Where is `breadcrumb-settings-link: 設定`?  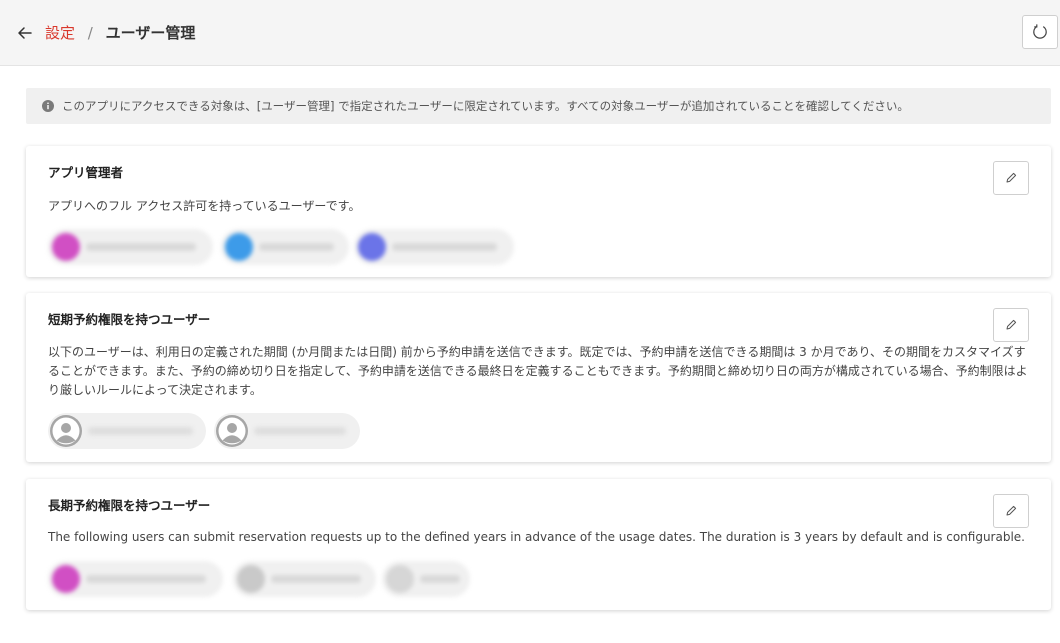
breadcrumb-settings-link: 設定 is located at coordinates (60, 33).